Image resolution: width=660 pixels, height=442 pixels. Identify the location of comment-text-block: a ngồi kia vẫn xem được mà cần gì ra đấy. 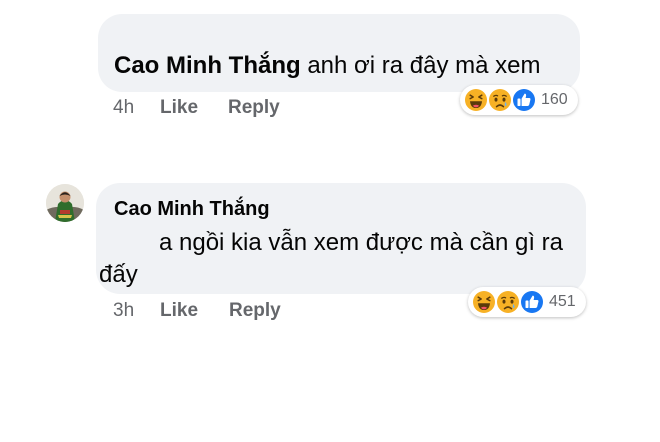
(334, 259).